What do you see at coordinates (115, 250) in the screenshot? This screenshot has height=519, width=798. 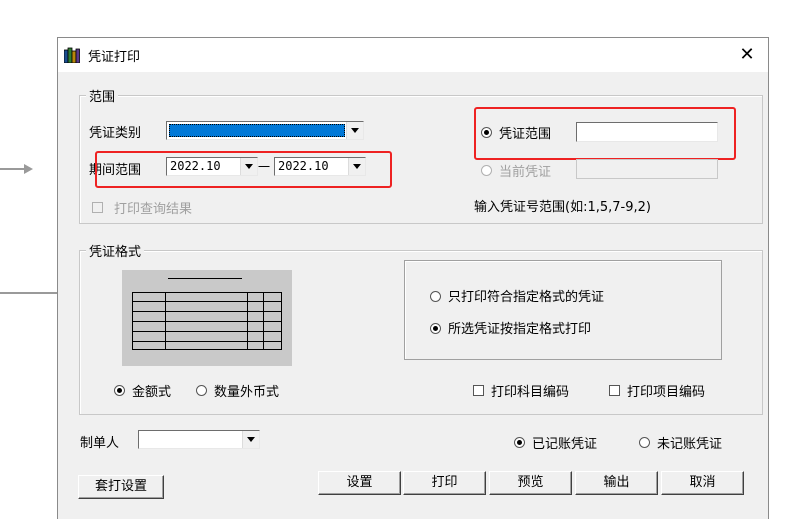 I see `format-group-legend: 凭证格式` at bounding box center [115, 250].